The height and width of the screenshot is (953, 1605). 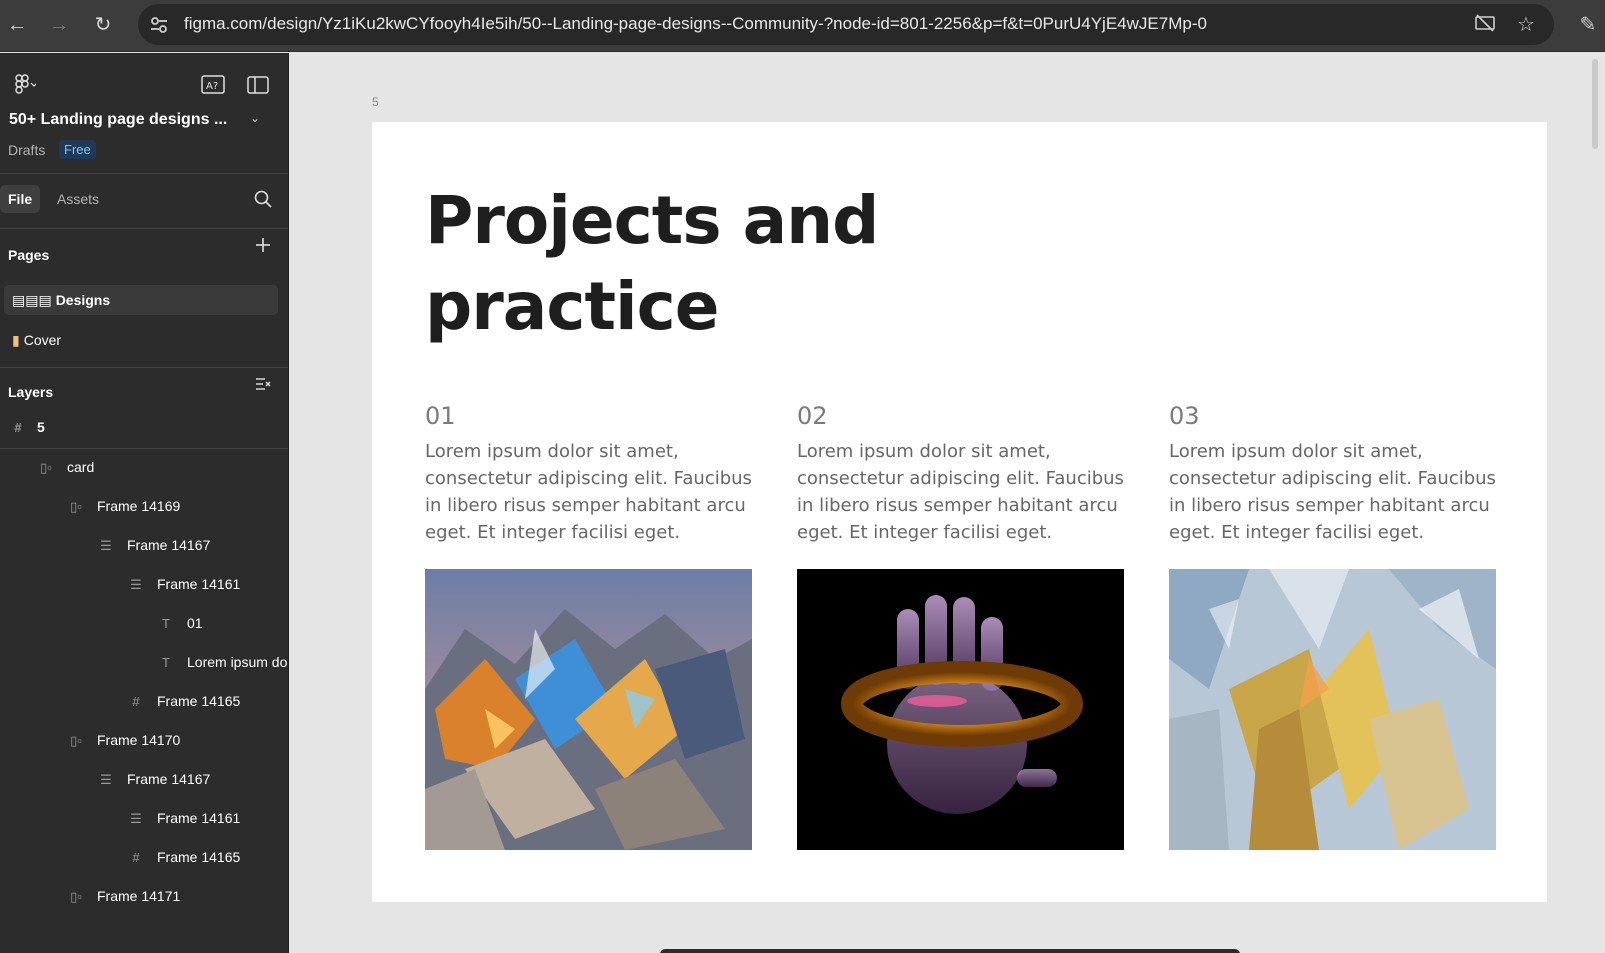 What do you see at coordinates (195, 623) in the screenshot?
I see `layer-label: 01` at bounding box center [195, 623].